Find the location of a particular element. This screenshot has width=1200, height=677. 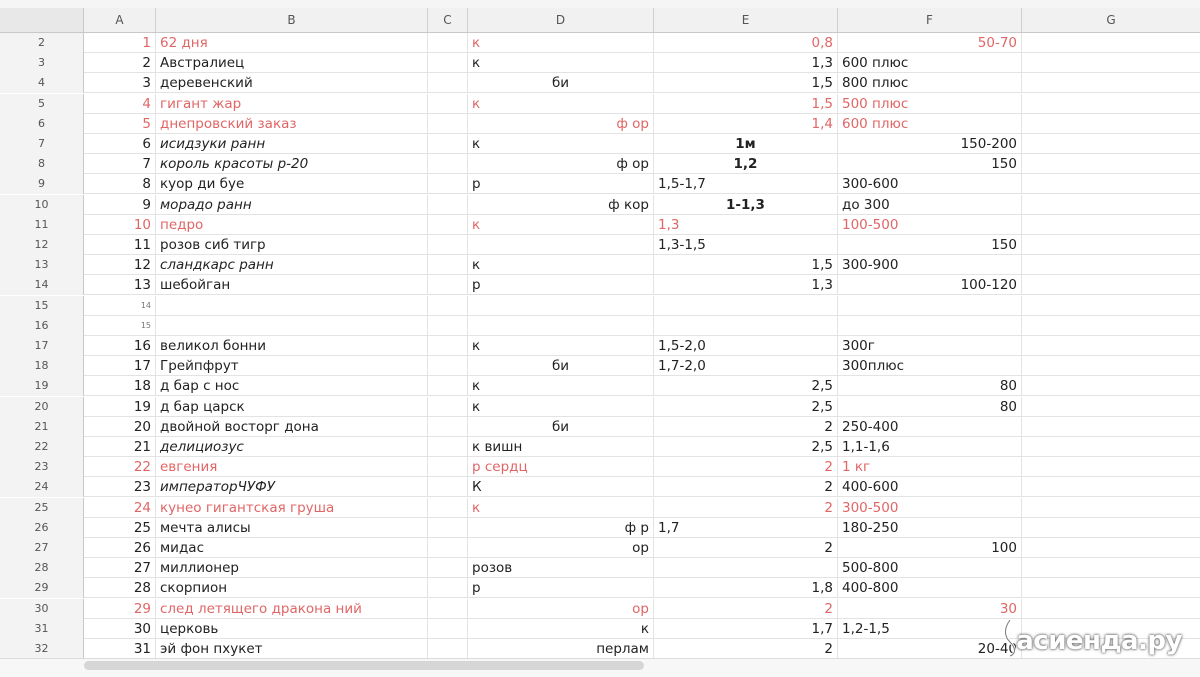

cell-f: 1,1-1,6 is located at coordinates (930, 447).